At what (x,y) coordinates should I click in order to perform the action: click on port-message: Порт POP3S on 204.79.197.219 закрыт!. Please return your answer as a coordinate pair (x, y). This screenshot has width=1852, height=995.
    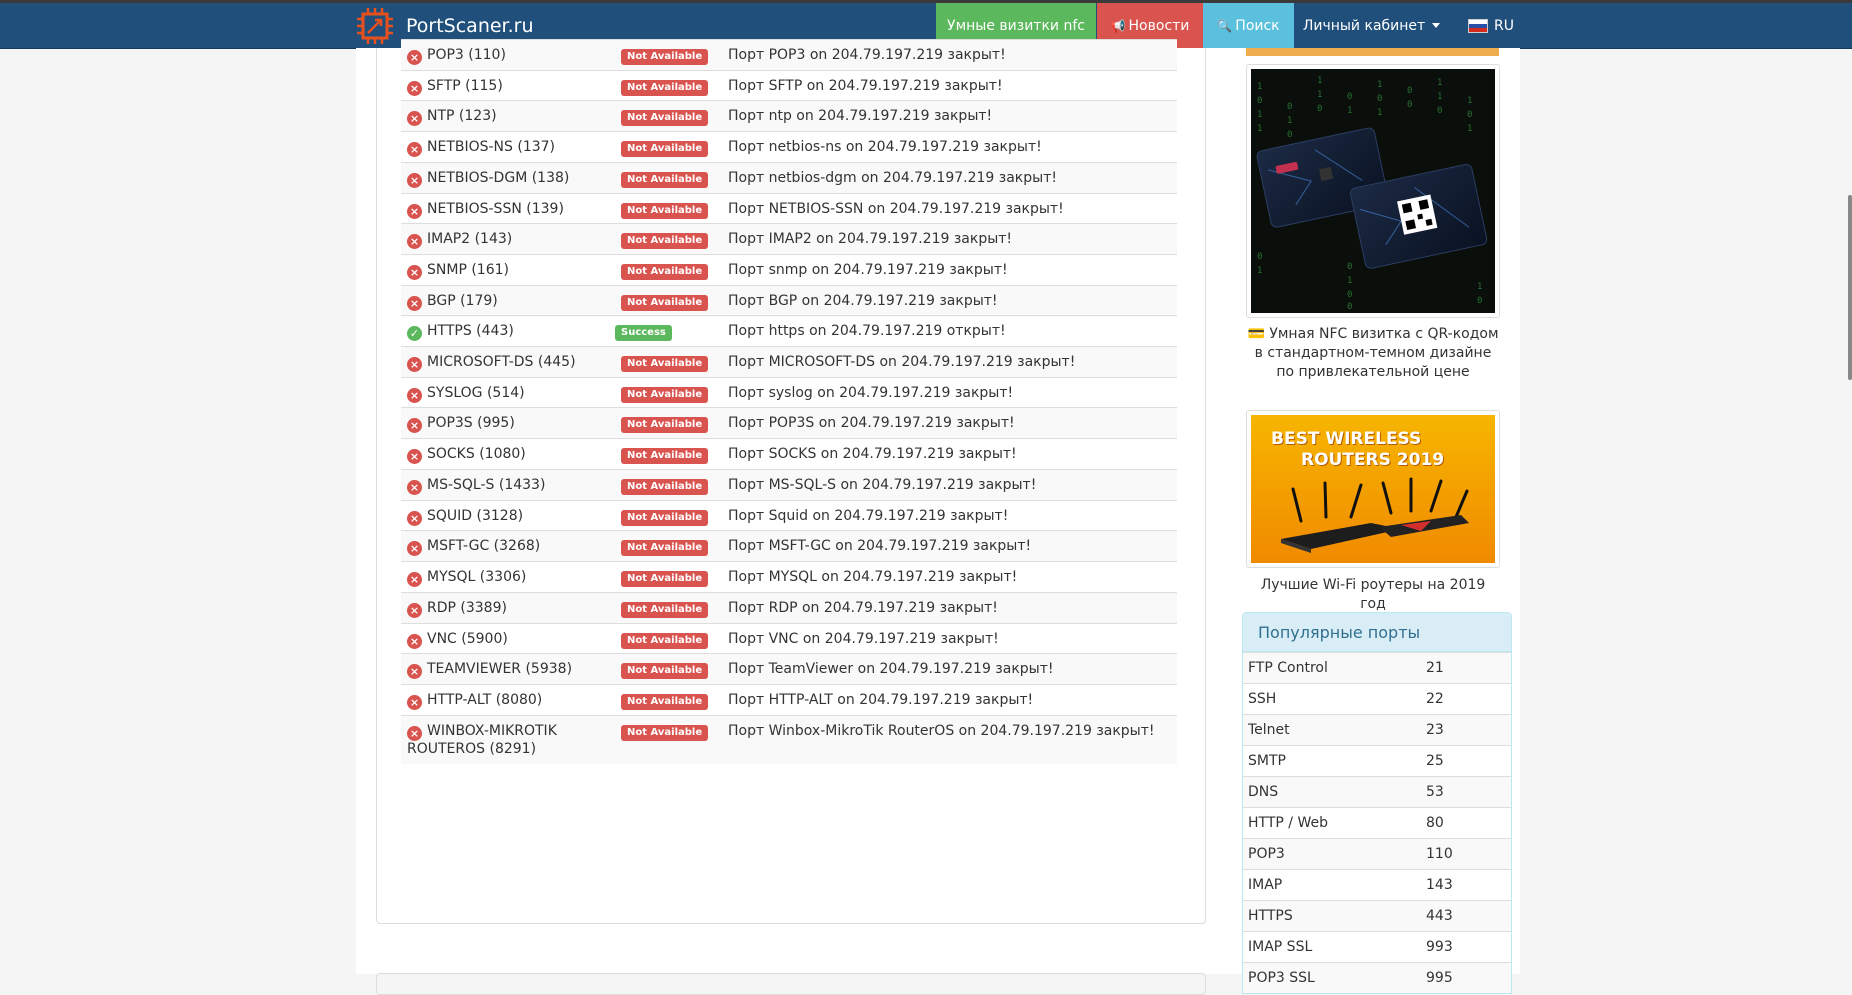
    Looking at the image, I should click on (871, 423).